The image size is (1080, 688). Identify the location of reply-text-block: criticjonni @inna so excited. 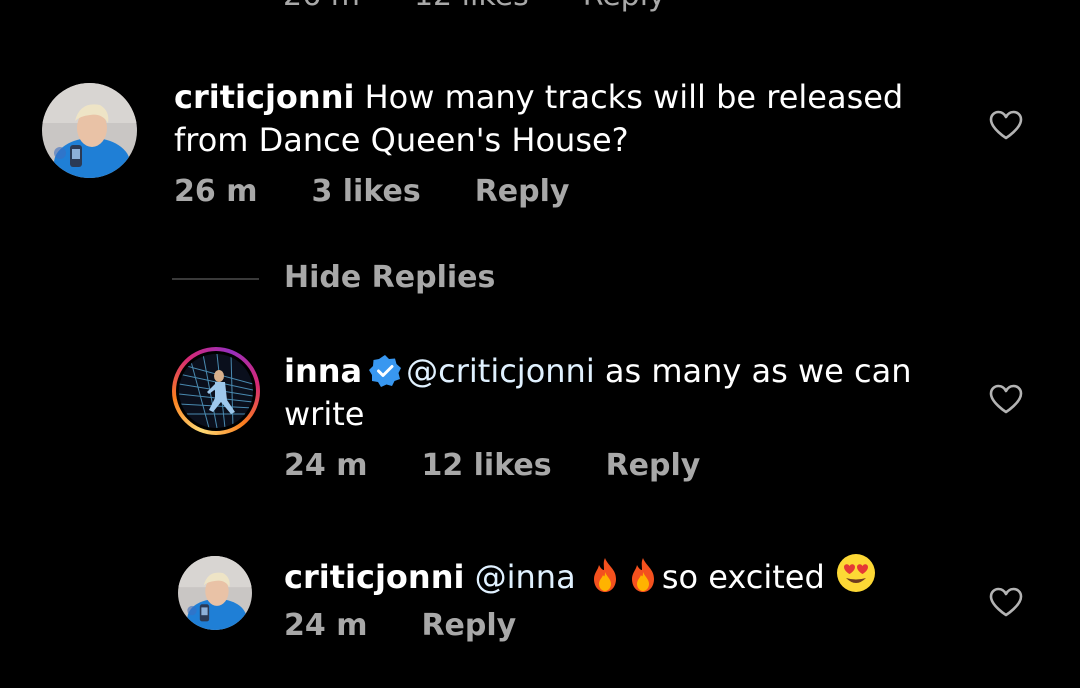
(629, 575).